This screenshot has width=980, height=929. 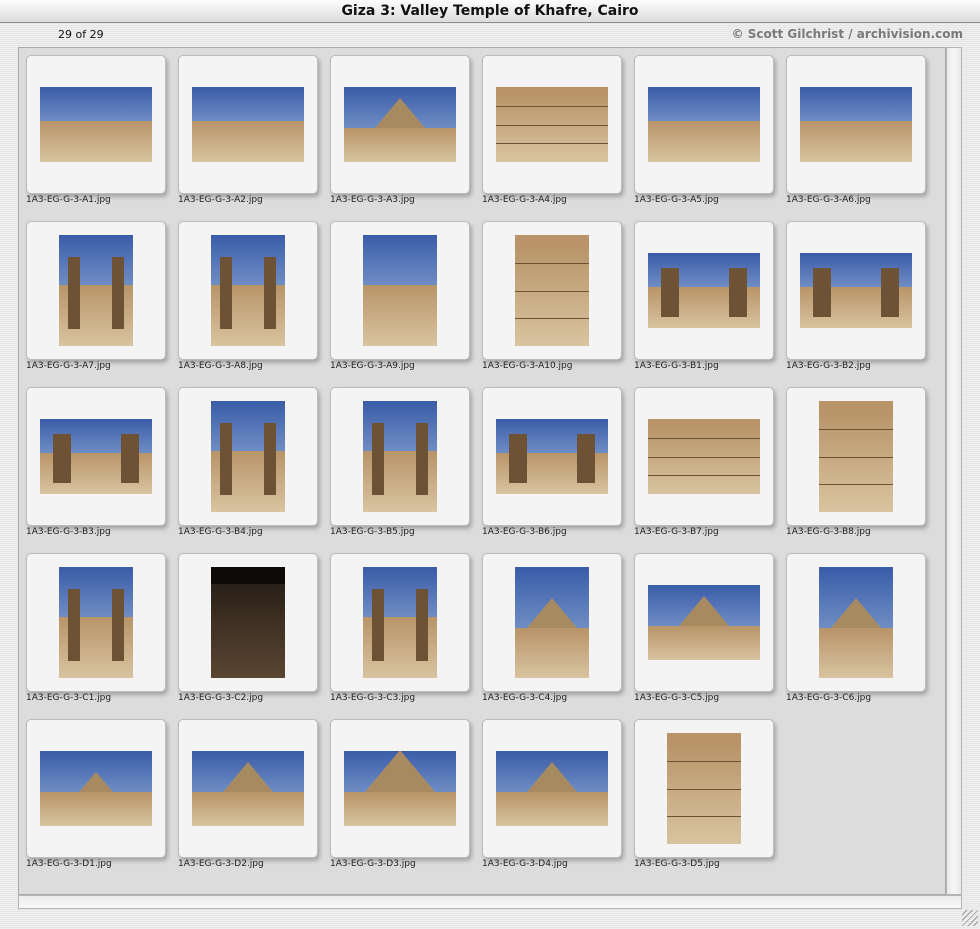 I want to click on thumbnail-item: 1A3-EG-G-3-A6.jpg, so click(x=862, y=135).